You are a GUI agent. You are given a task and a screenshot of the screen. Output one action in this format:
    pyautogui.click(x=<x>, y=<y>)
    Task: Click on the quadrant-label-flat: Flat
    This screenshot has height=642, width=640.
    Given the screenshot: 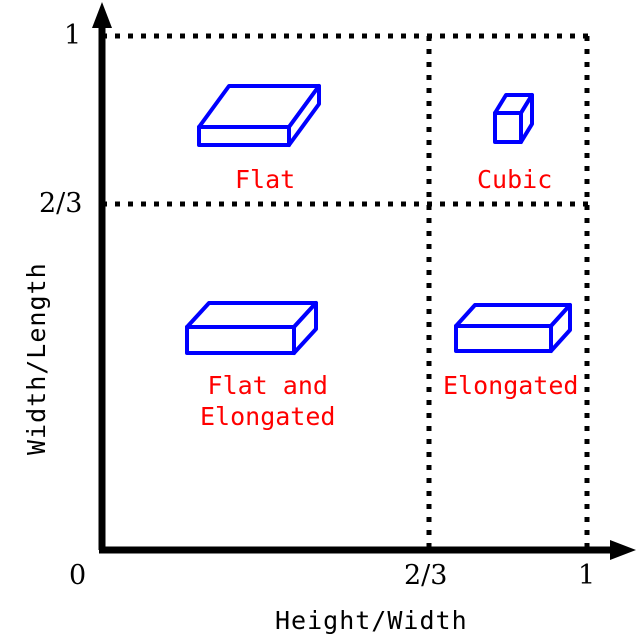 What is the action you would take?
    pyautogui.click(x=265, y=179)
    